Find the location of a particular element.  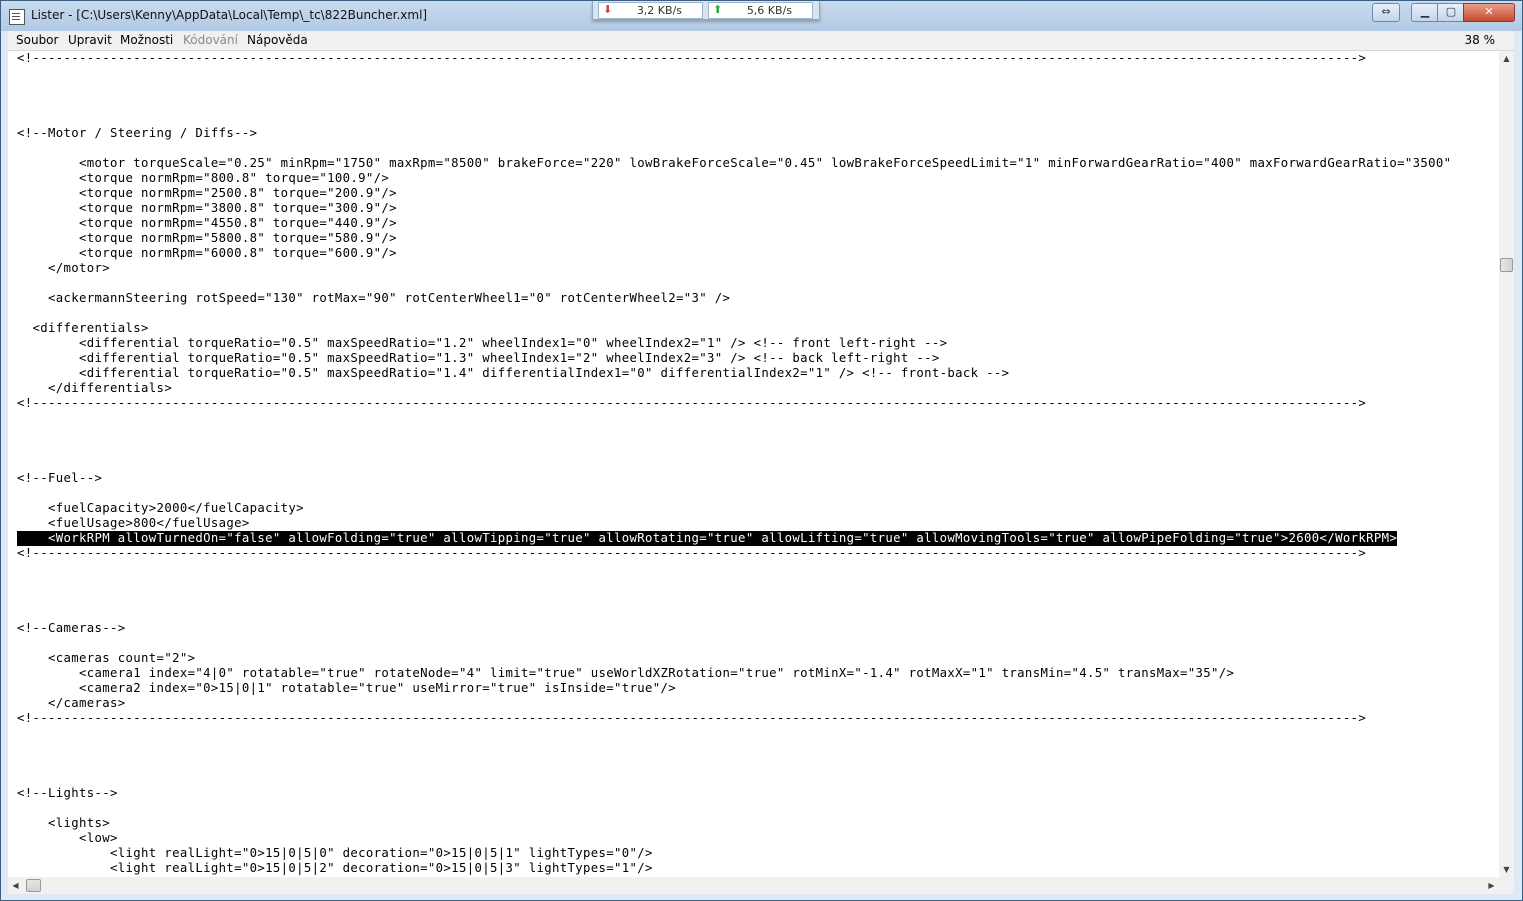

maximize-button: ▢ is located at coordinates (1451, 12).